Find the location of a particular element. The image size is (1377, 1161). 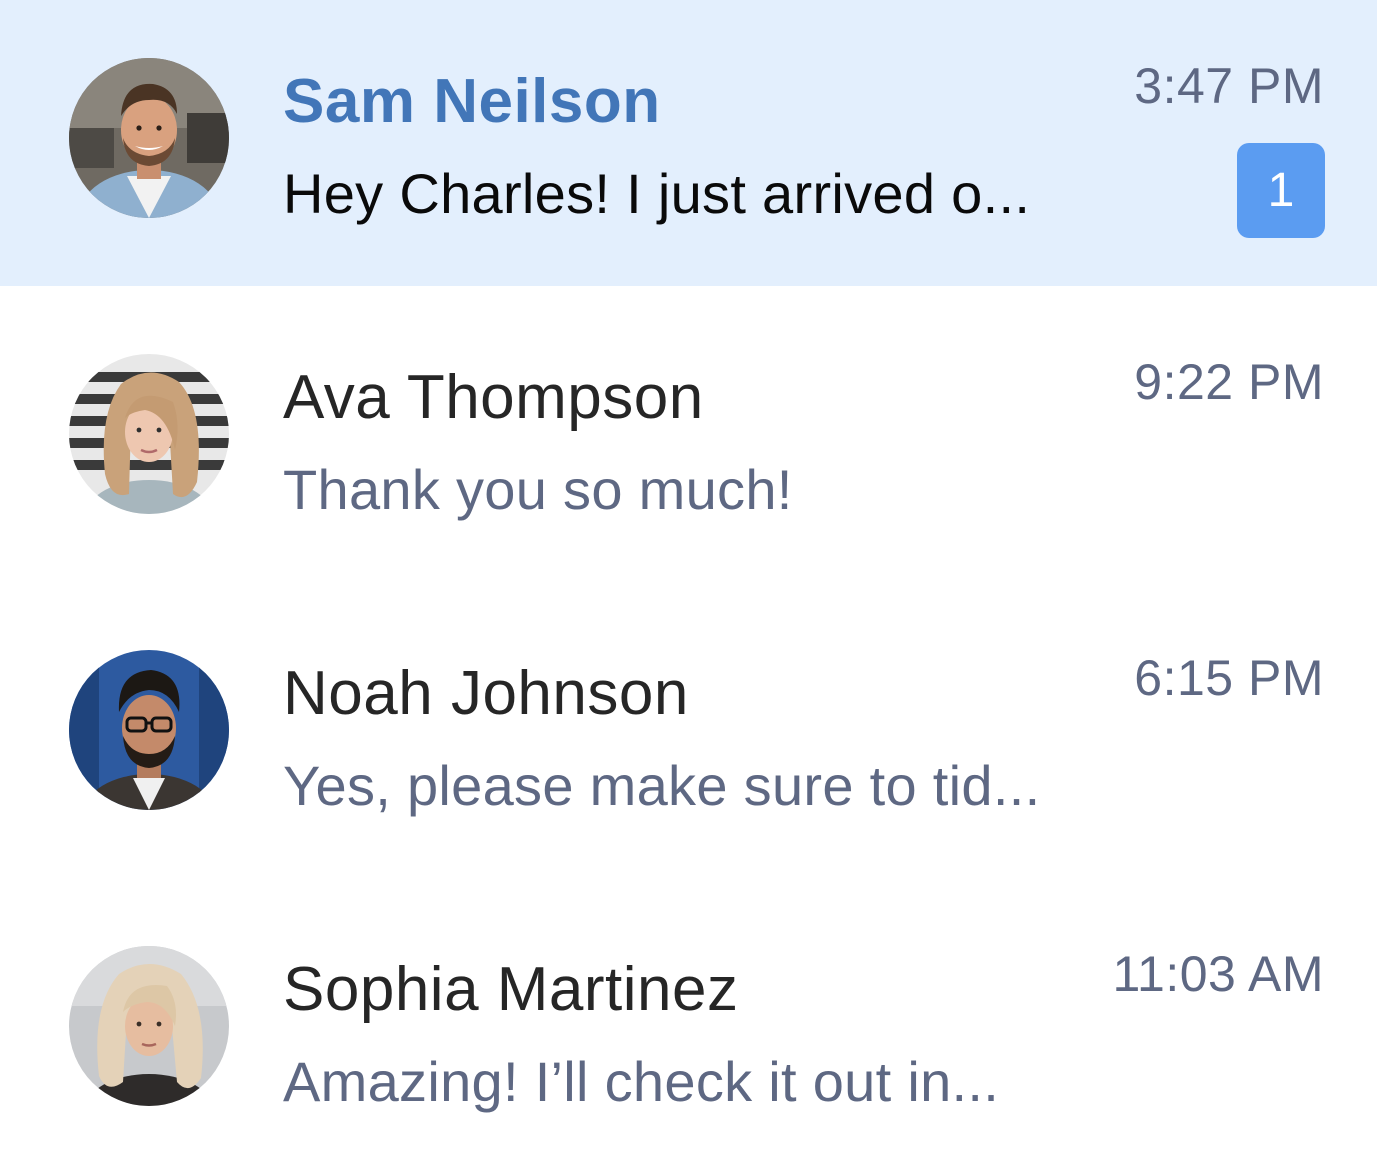

timestamp: 3:47 PM is located at coordinates (1229, 86).